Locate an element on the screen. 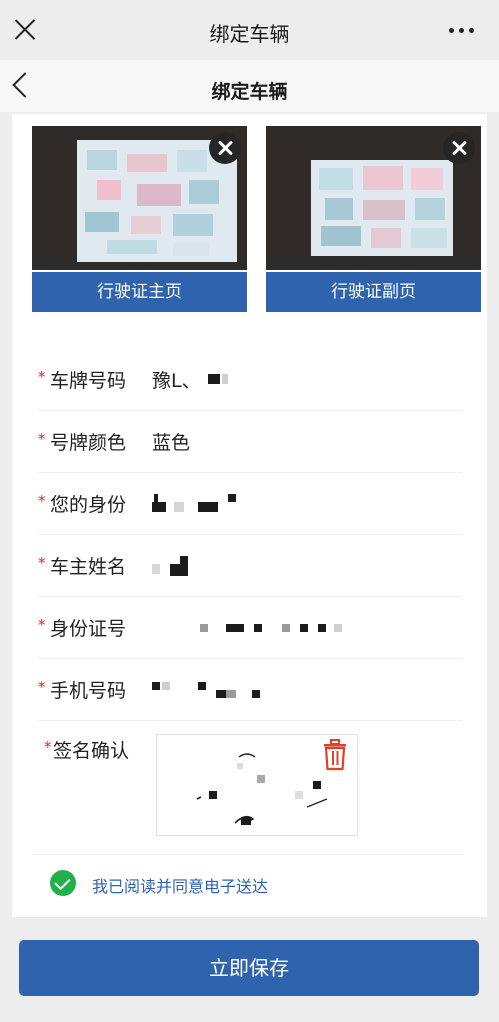  plate-number-value: 豫L、 is located at coordinates (176, 379).